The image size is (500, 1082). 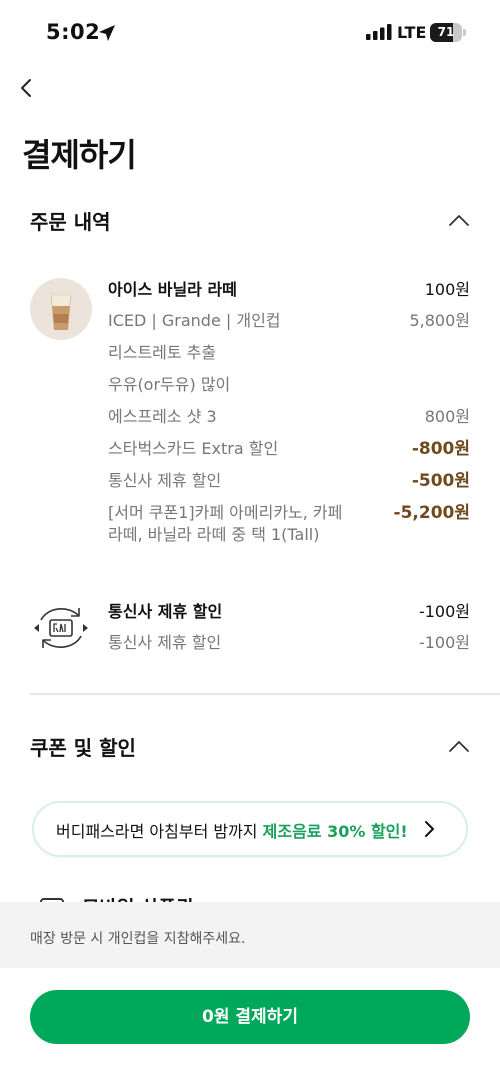 What do you see at coordinates (61, 309) in the screenshot?
I see `product-image` at bounding box center [61, 309].